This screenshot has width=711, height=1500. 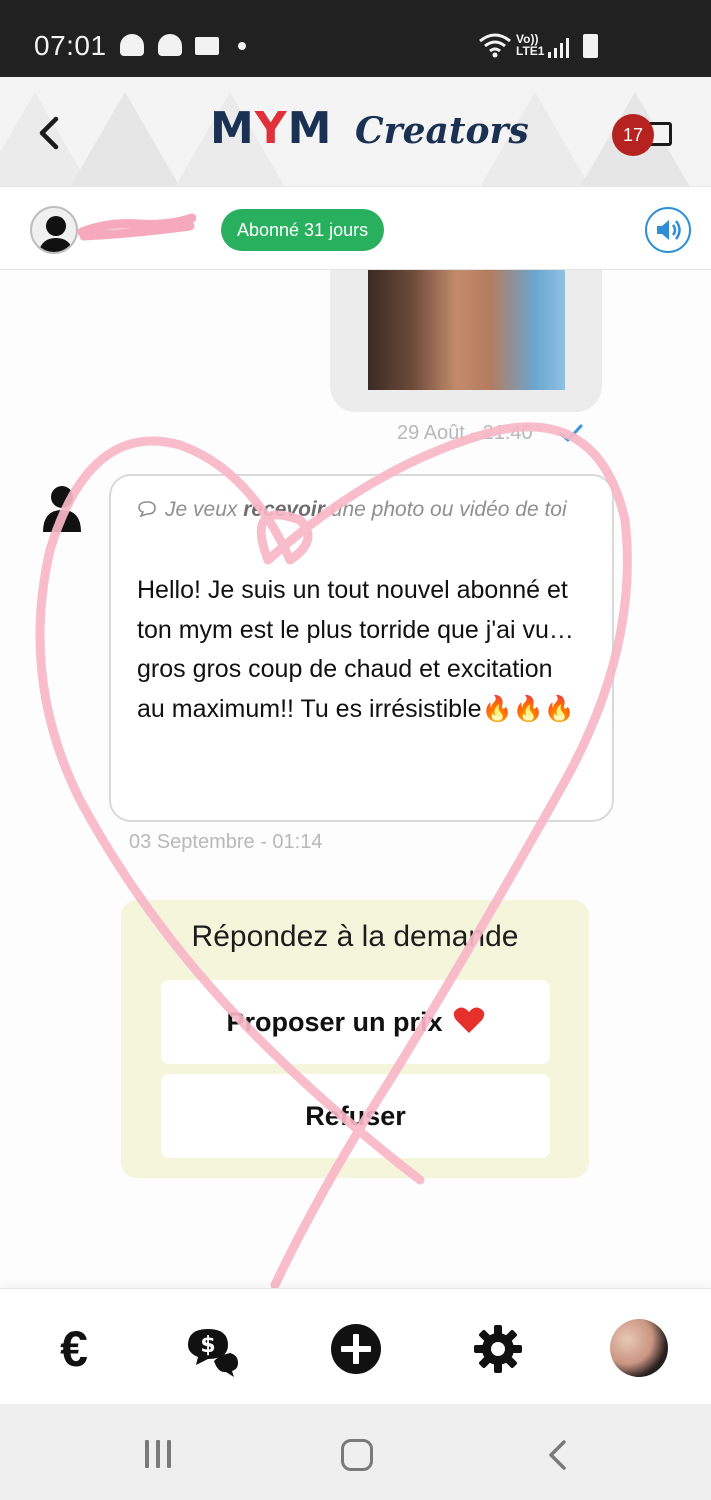 I want to click on bottom-navigation: € $, so click(x=355, y=1346).